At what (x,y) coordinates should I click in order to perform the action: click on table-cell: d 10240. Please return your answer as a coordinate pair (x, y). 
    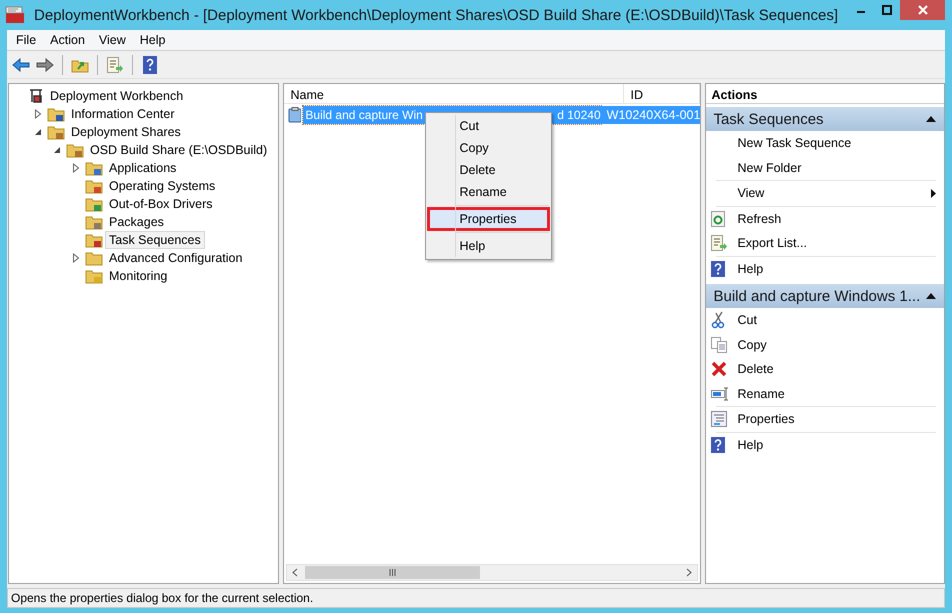
    Looking at the image, I should click on (579, 115).